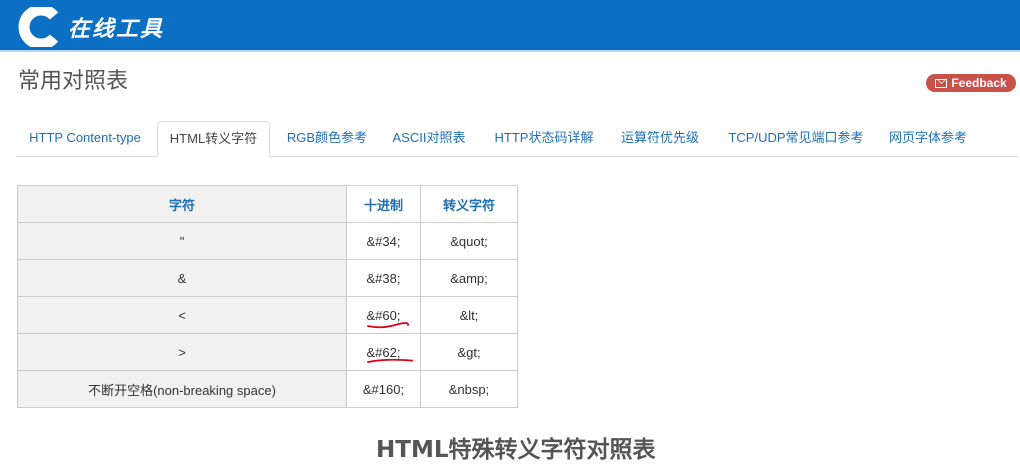  What do you see at coordinates (73, 81) in the screenshot?
I see `page-title: 常用对照表` at bounding box center [73, 81].